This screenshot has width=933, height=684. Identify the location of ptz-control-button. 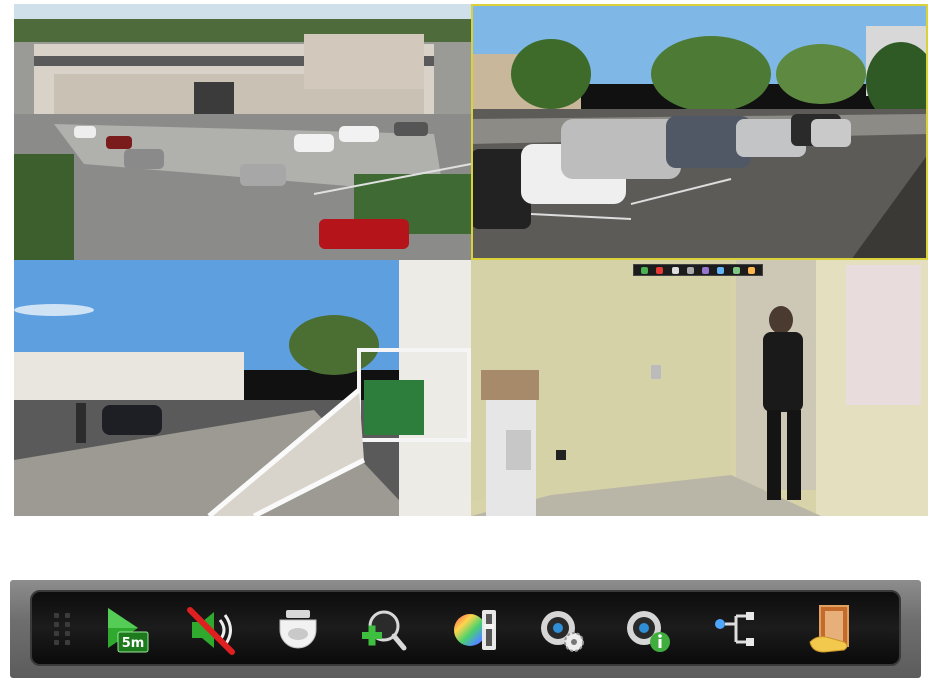
(298, 630).